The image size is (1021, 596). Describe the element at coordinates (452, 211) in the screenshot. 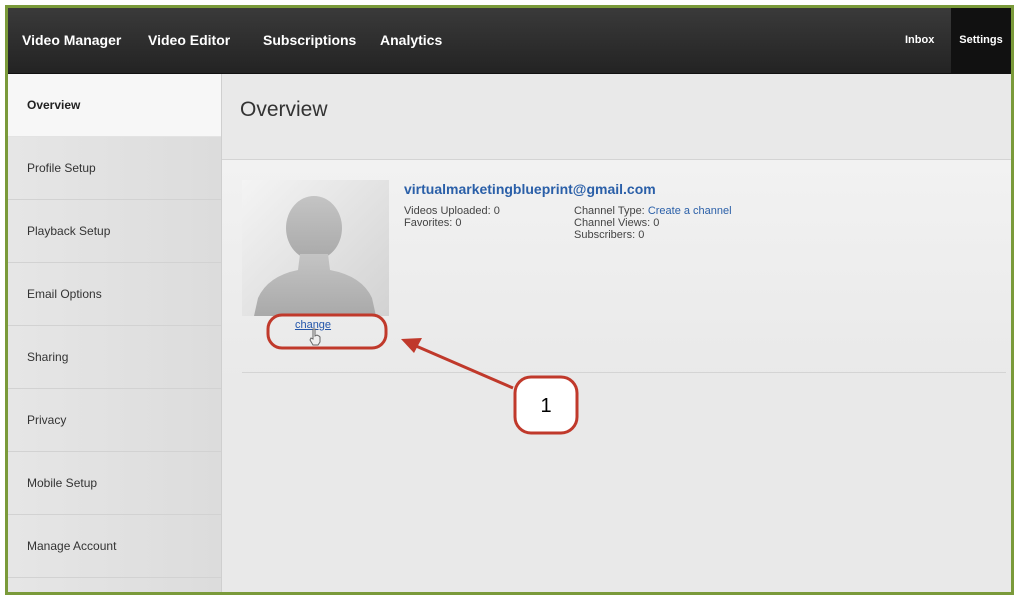

I see `videos-uploaded-stat: Videos Uploaded: 0` at that location.